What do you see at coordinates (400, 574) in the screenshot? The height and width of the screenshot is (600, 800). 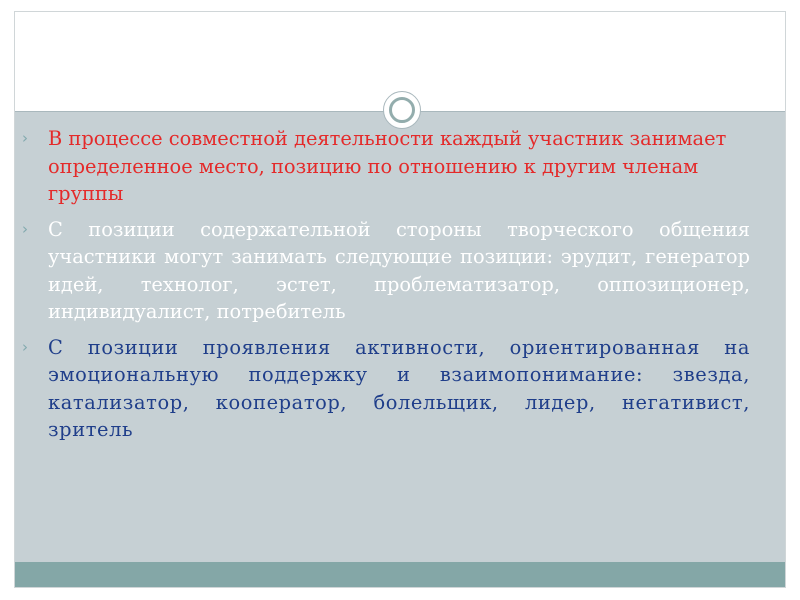 I see `footer-bar` at bounding box center [400, 574].